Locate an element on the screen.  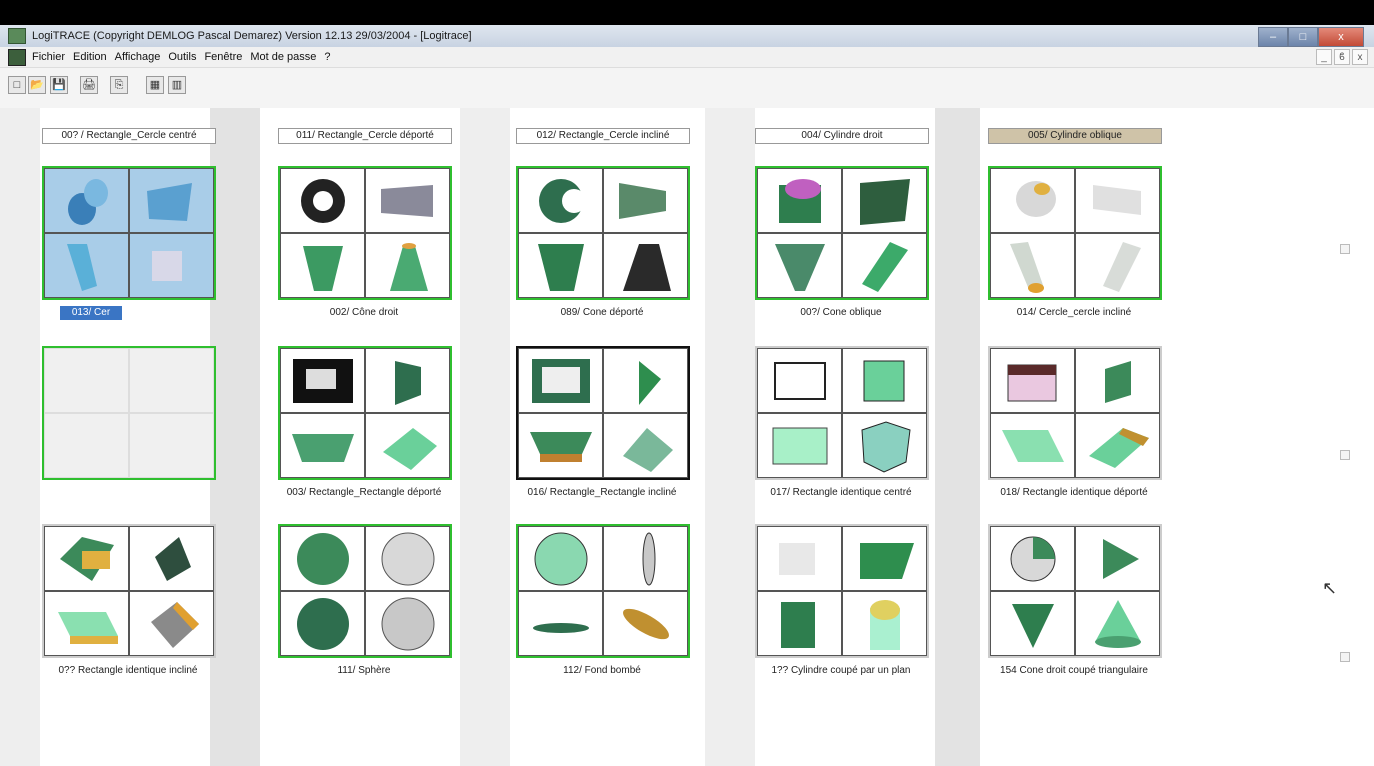
column-header: 00? / Rectangle_Cercle centré is located at coordinates (129, 136).